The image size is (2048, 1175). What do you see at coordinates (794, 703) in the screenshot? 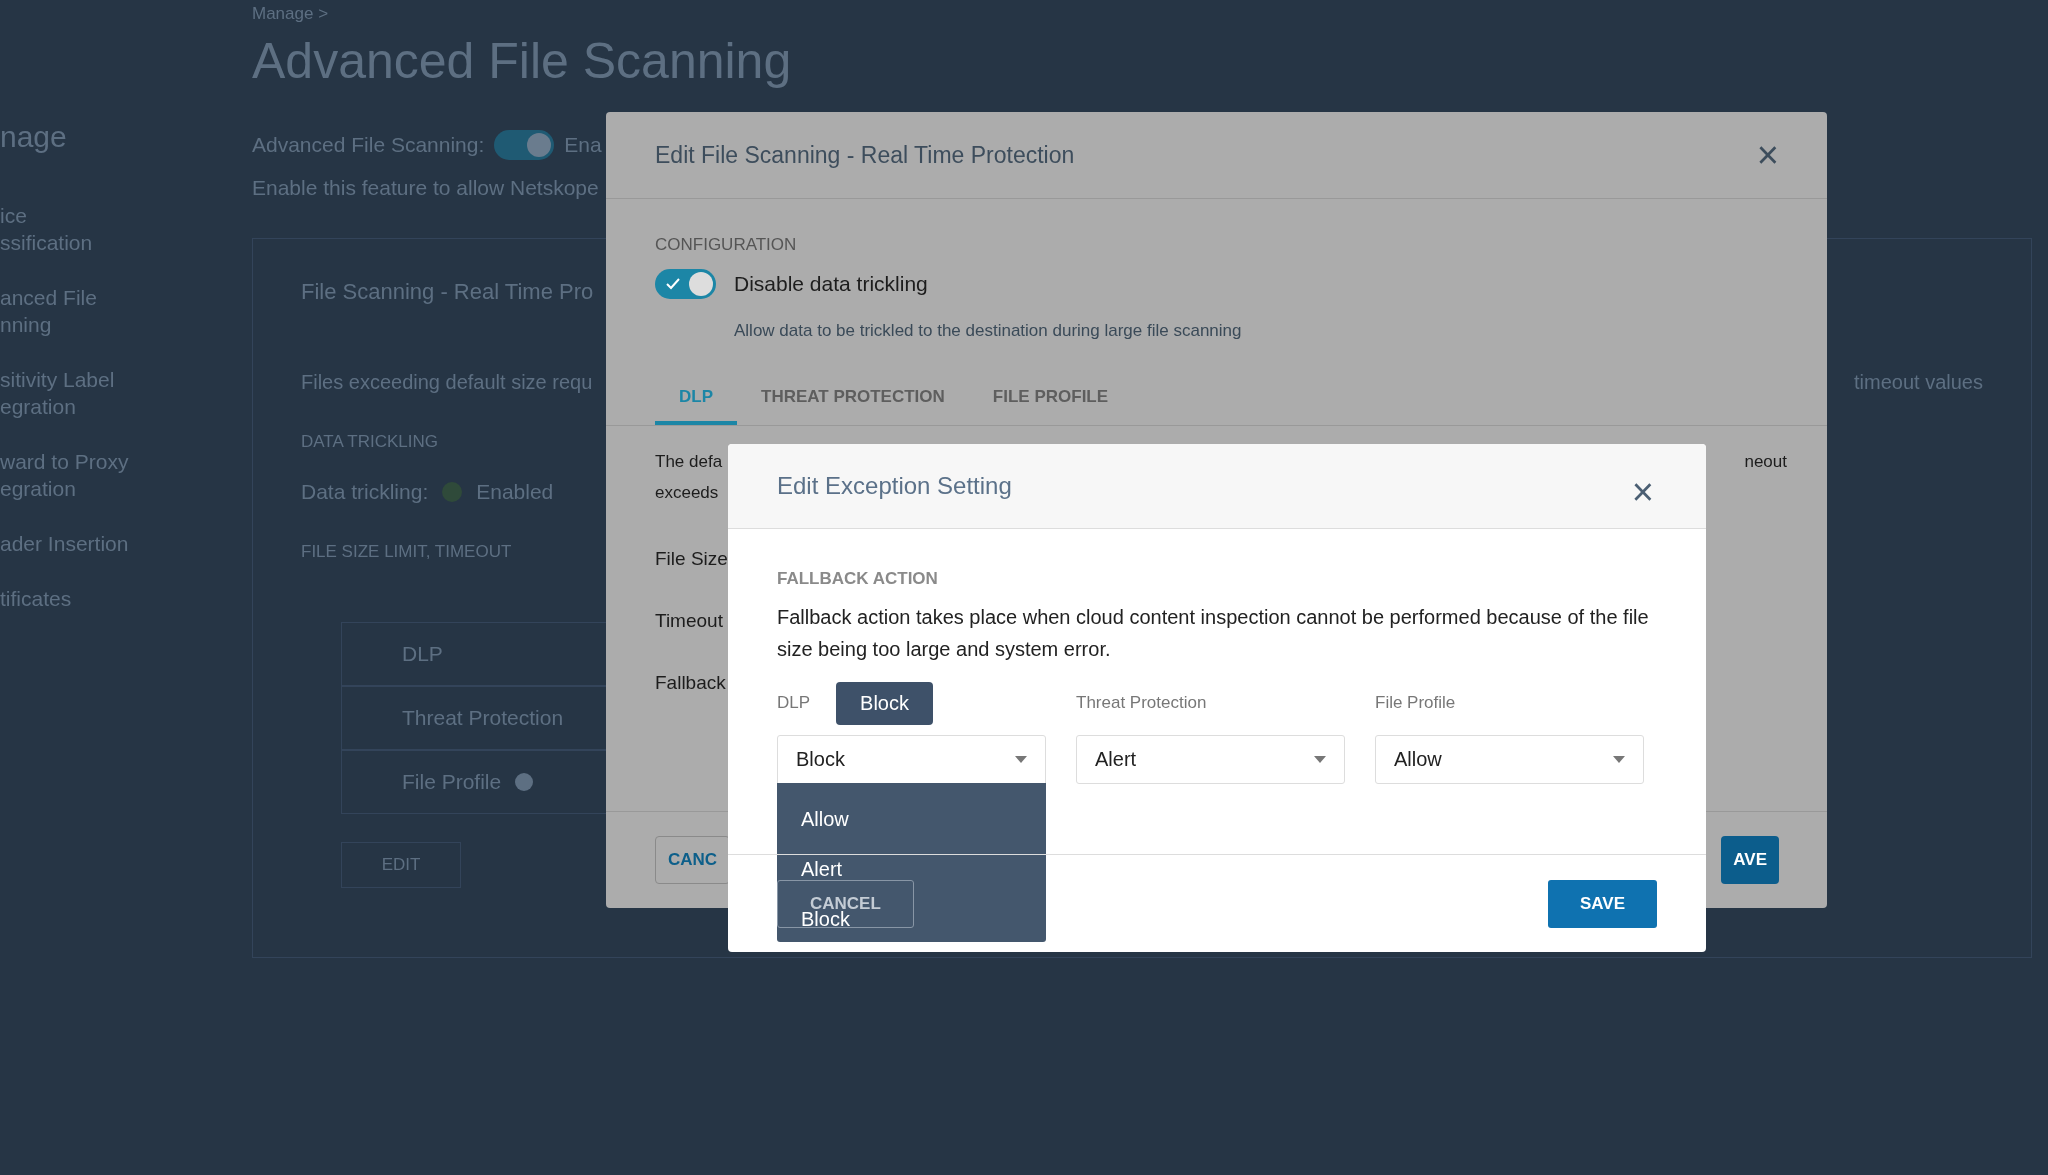
I see `field-label: DLP` at bounding box center [794, 703].